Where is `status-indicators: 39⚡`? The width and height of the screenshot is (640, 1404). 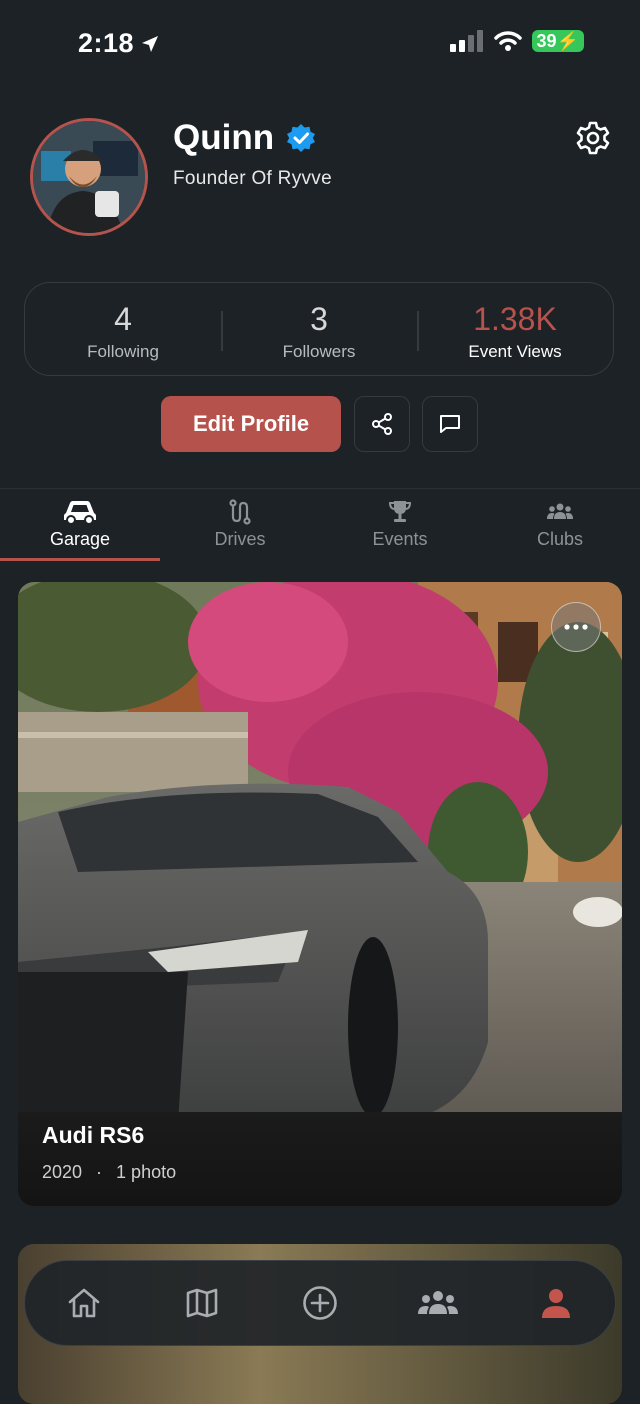
status-indicators: 39⚡ is located at coordinates (516, 41).